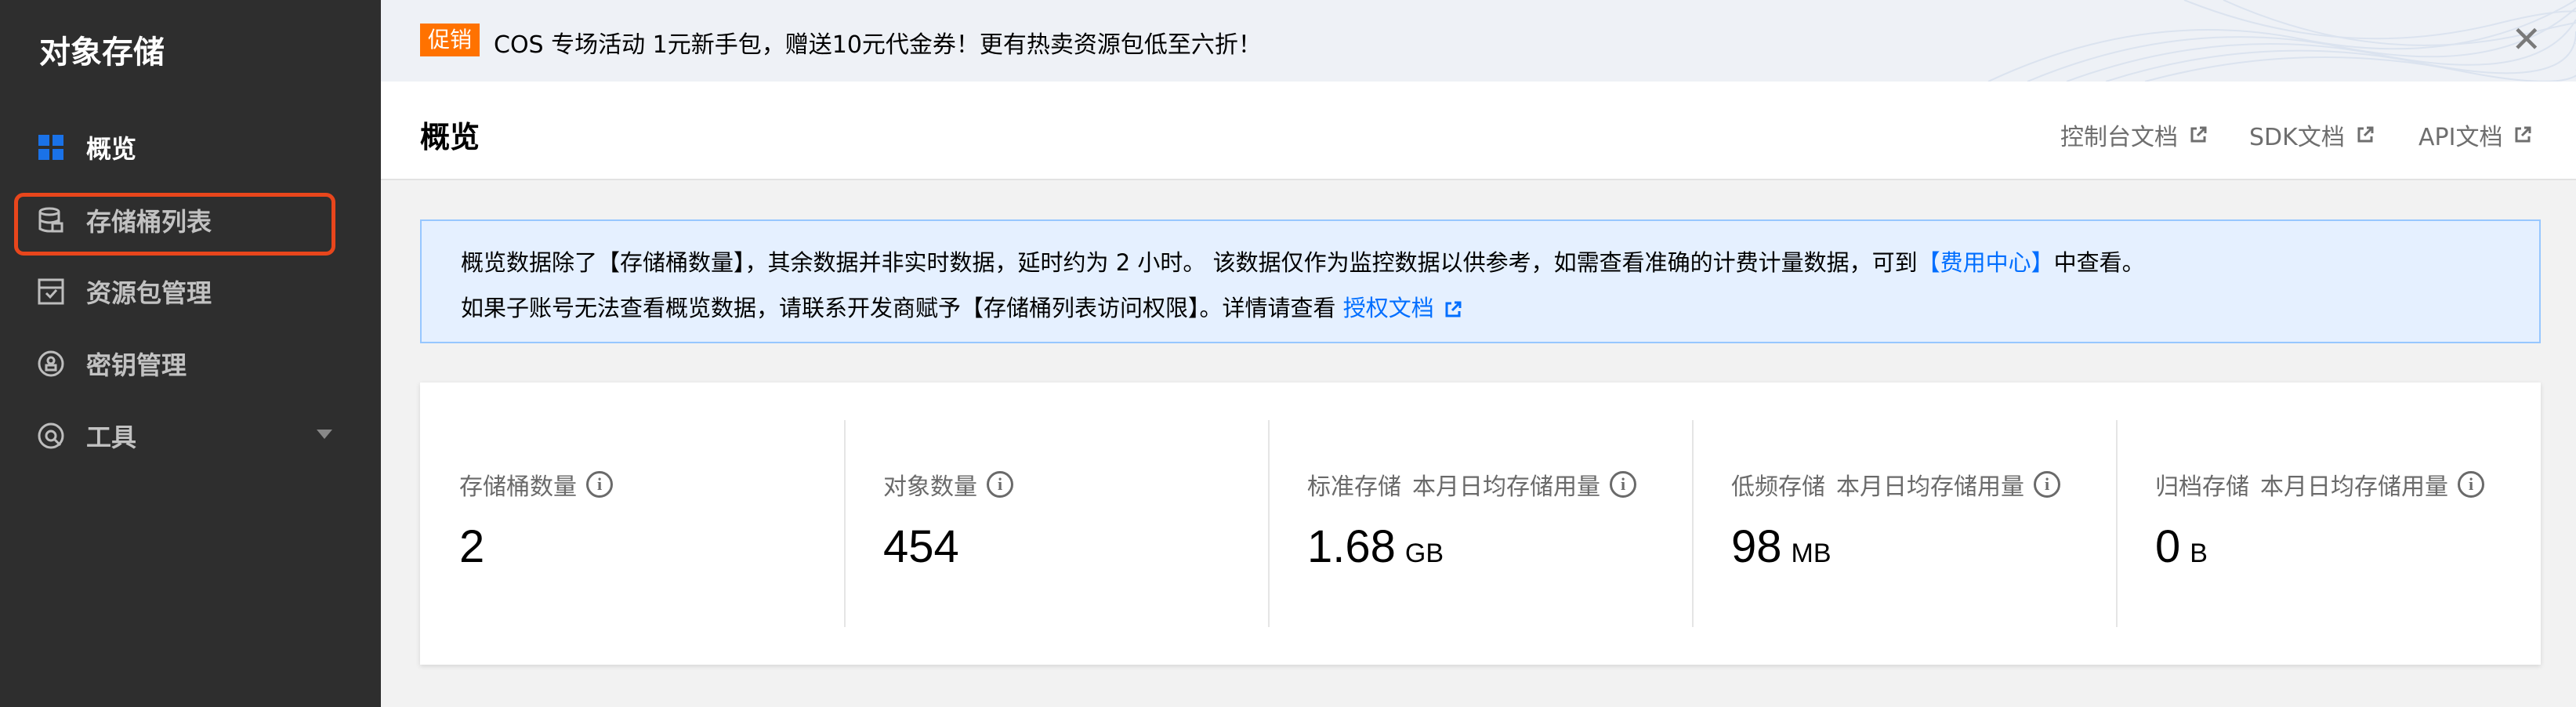 The width and height of the screenshot is (2576, 707). What do you see at coordinates (1756, 546) in the screenshot?
I see `stat-number: 98` at bounding box center [1756, 546].